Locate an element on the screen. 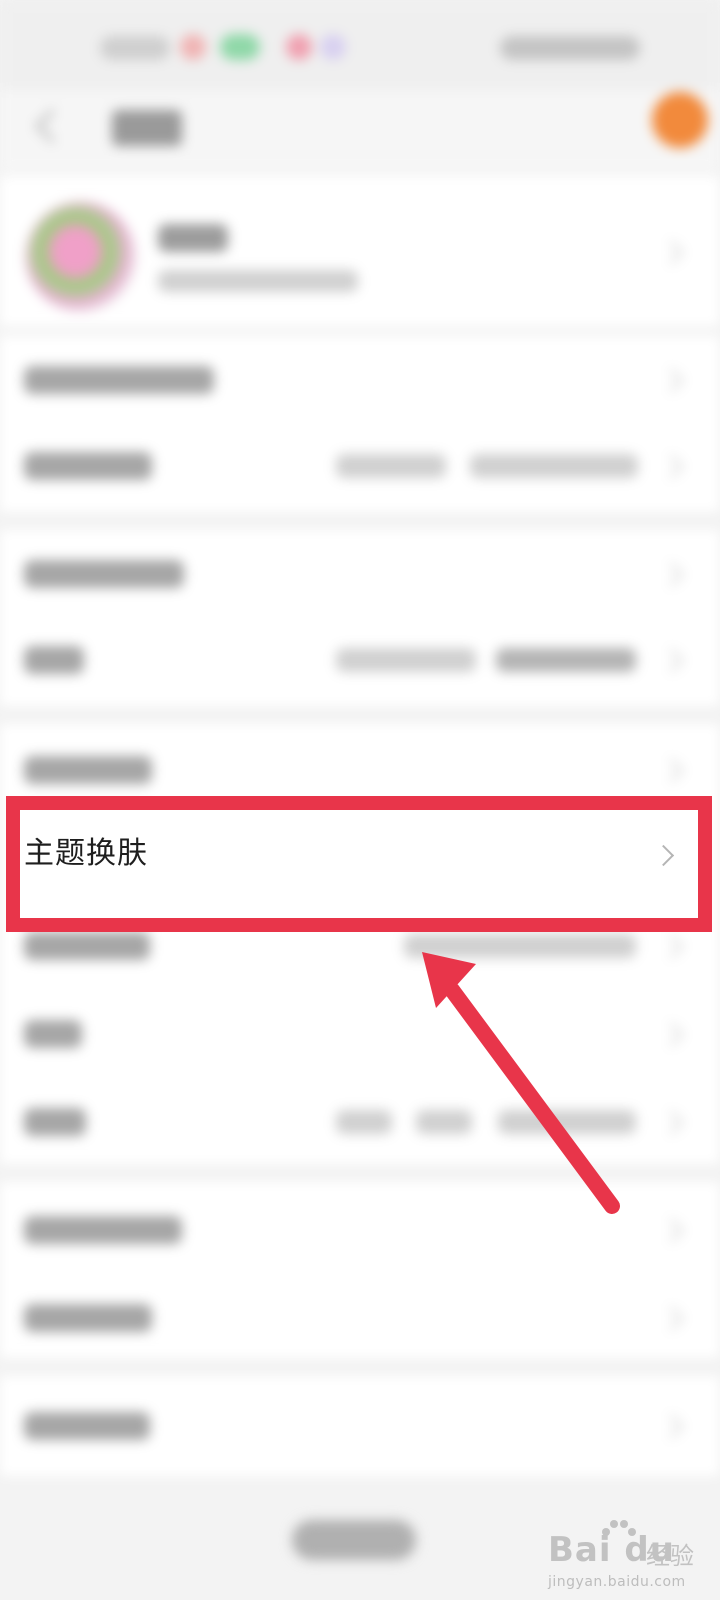 The height and width of the screenshot is (1600, 720). profile-card is located at coordinates (360, 251).